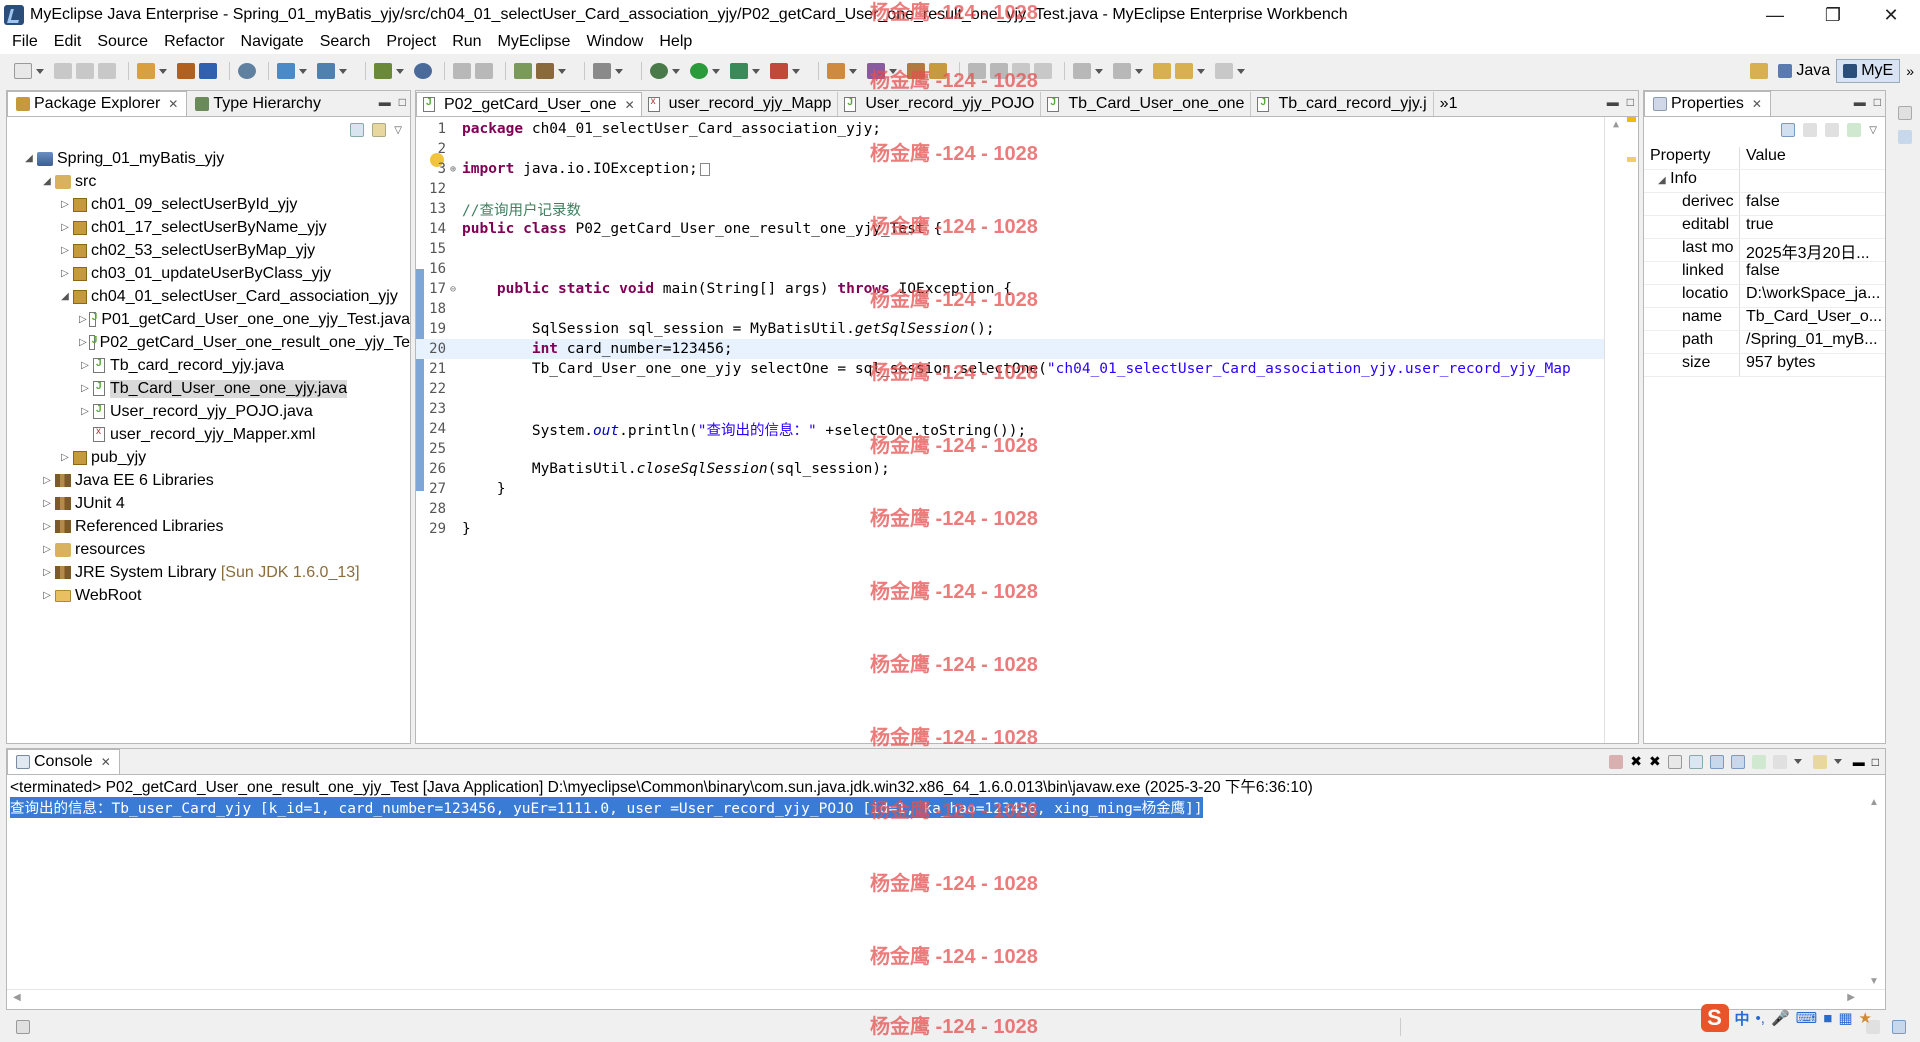 The image size is (1920, 1042). I want to click on new-package-icon, so click(545, 71).